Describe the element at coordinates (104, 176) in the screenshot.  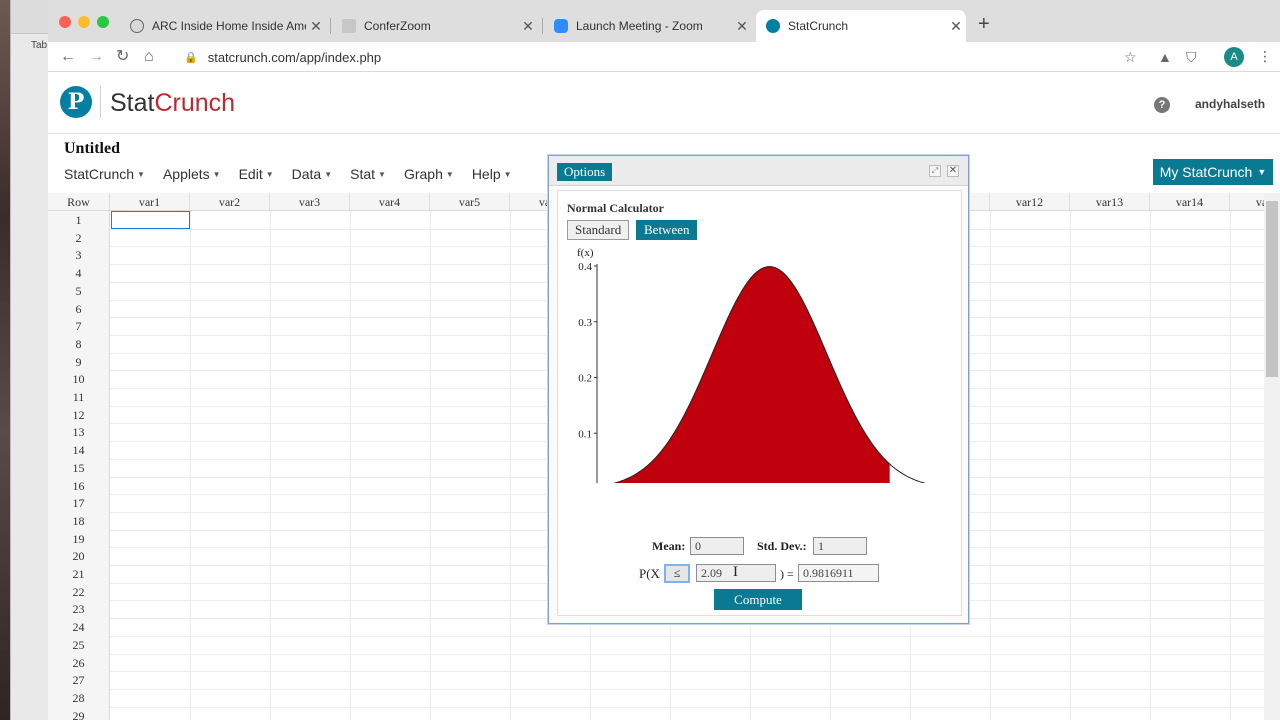
I see `menu-statcrunch: StatCrunch ▼` at that location.